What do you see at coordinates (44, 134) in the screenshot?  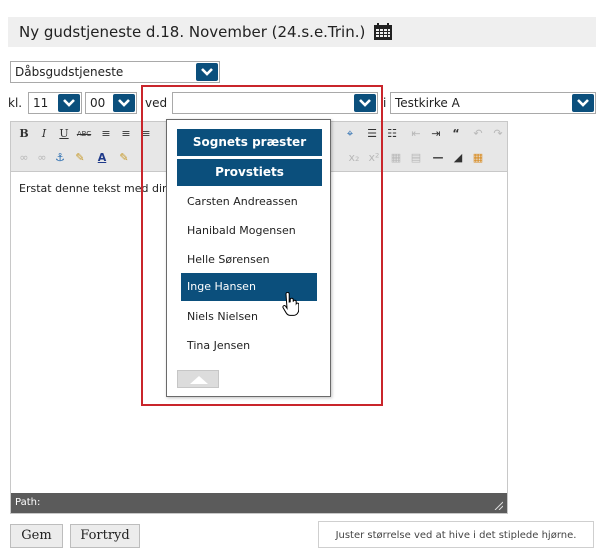 I see `italic-icon: I` at bounding box center [44, 134].